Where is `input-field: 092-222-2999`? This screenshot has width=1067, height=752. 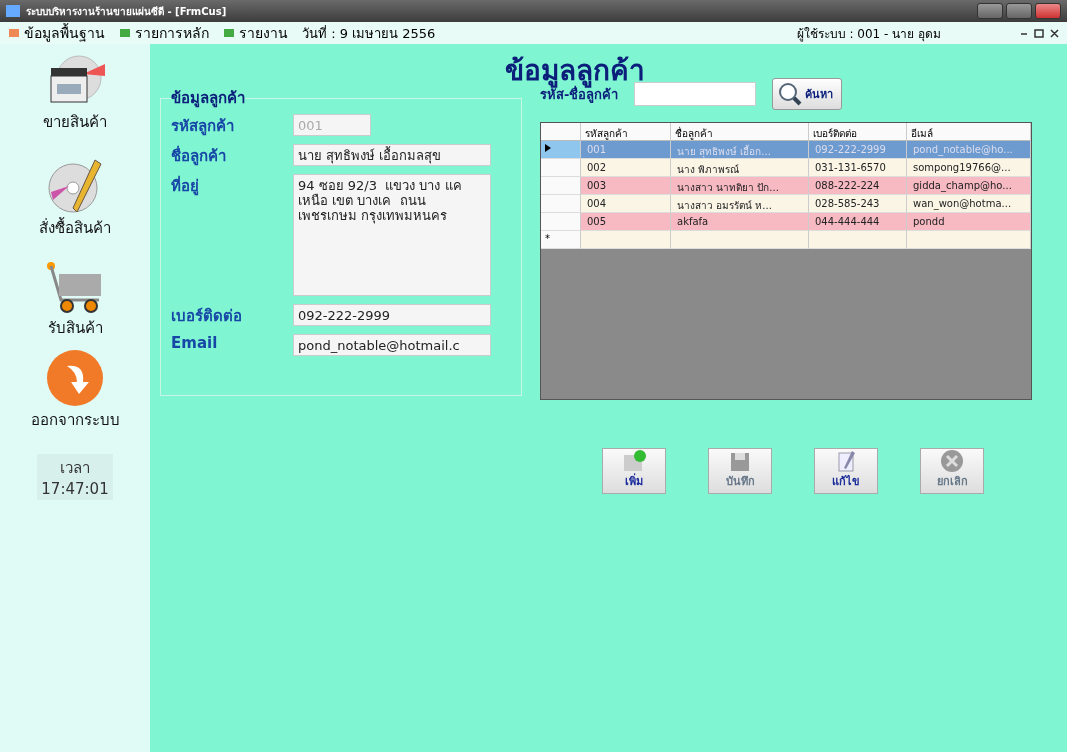
input-field: 092-222-2999 is located at coordinates (392, 315).